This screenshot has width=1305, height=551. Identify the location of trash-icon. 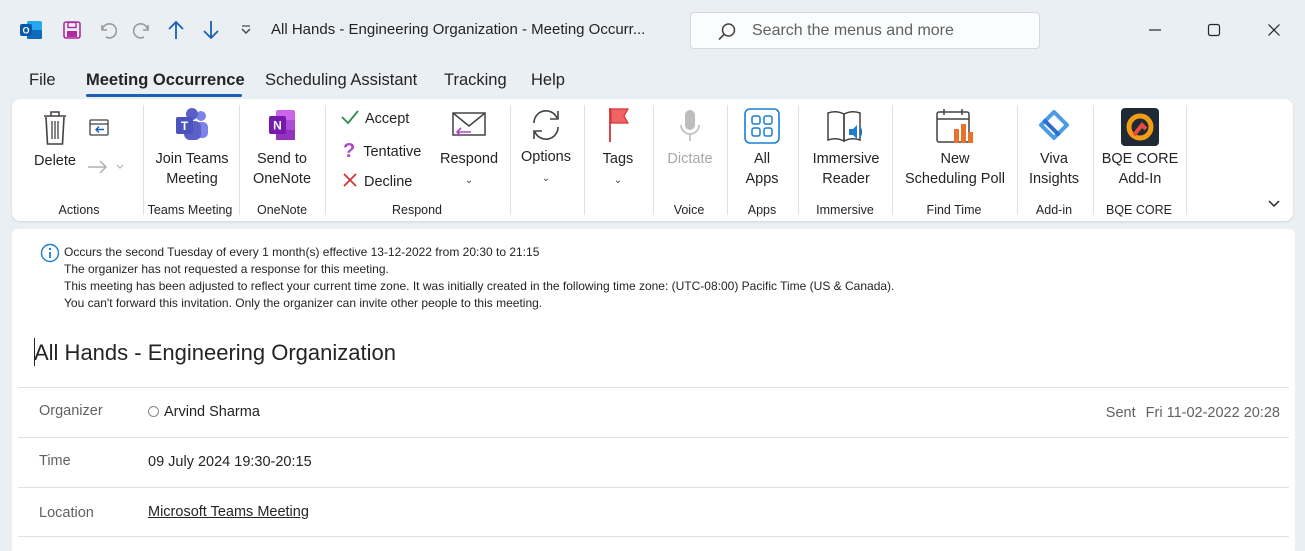
(55, 129).